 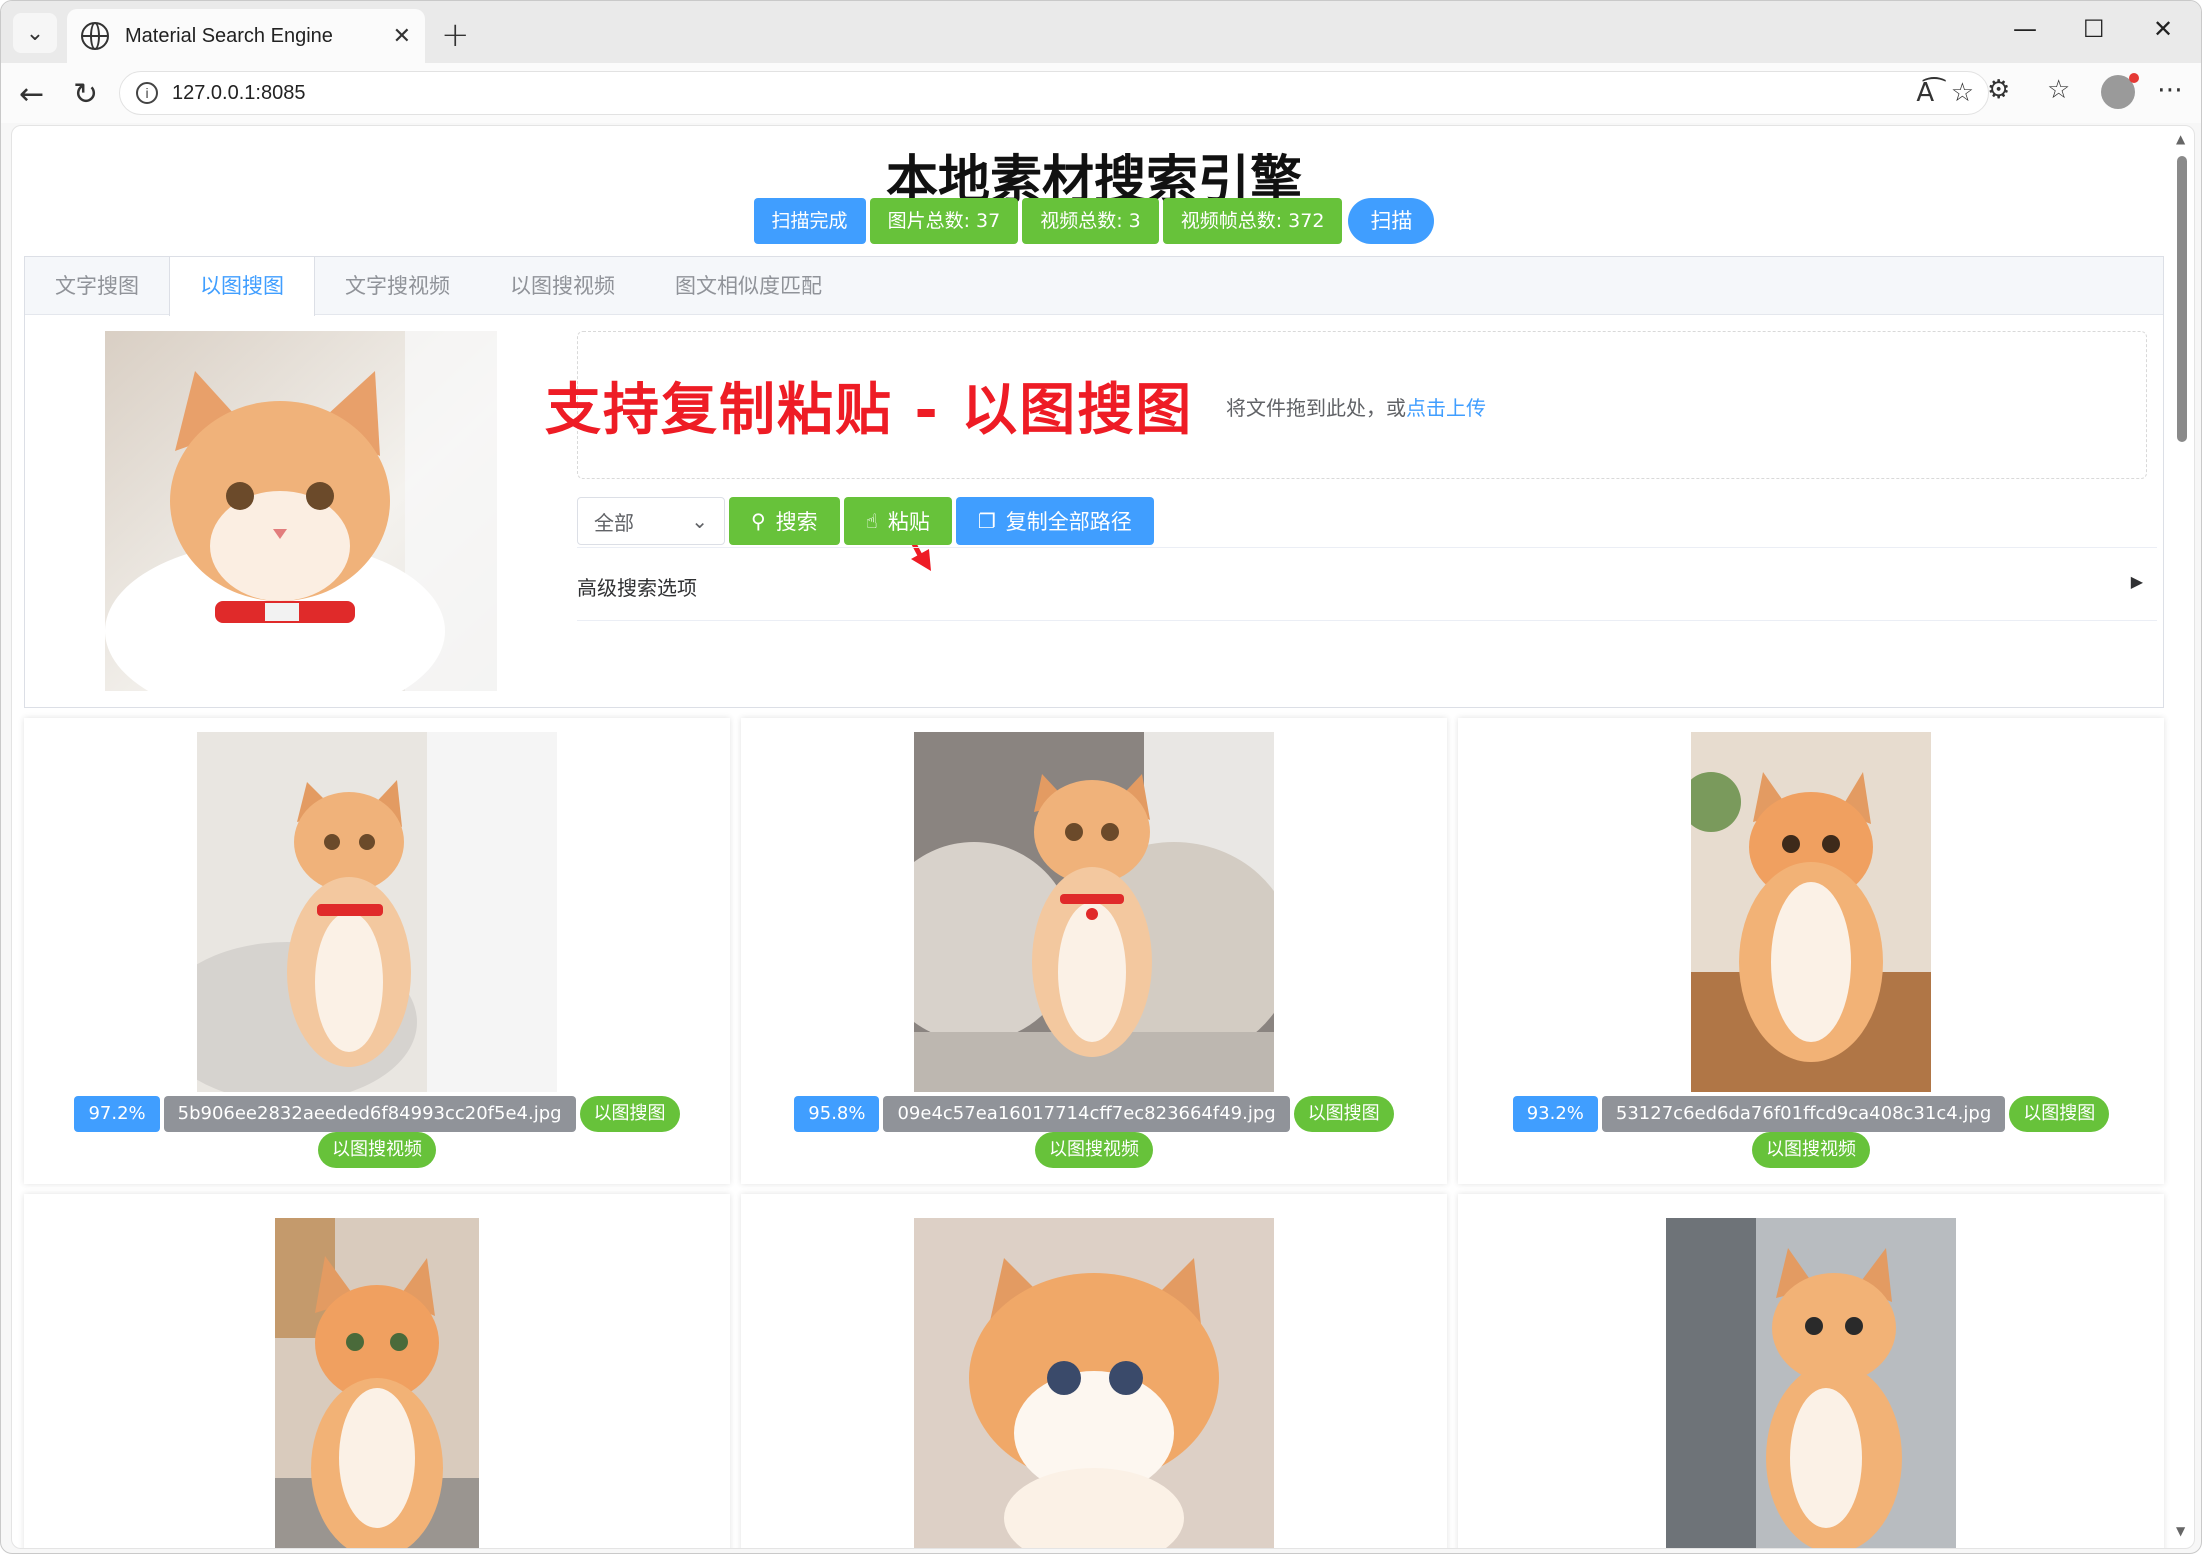 What do you see at coordinates (2163, 29) in the screenshot?
I see `window-close-icon: ✕` at bounding box center [2163, 29].